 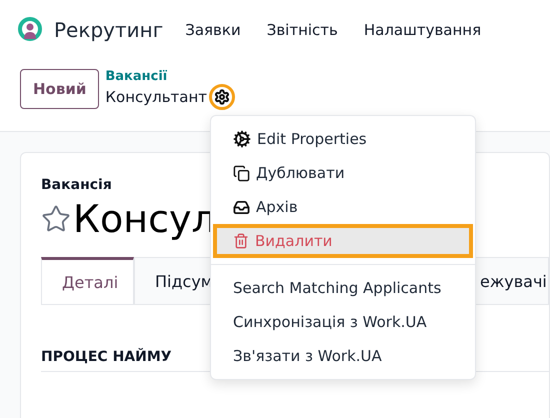 What do you see at coordinates (30, 30) in the screenshot?
I see `app-logo-icon` at bounding box center [30, 30].